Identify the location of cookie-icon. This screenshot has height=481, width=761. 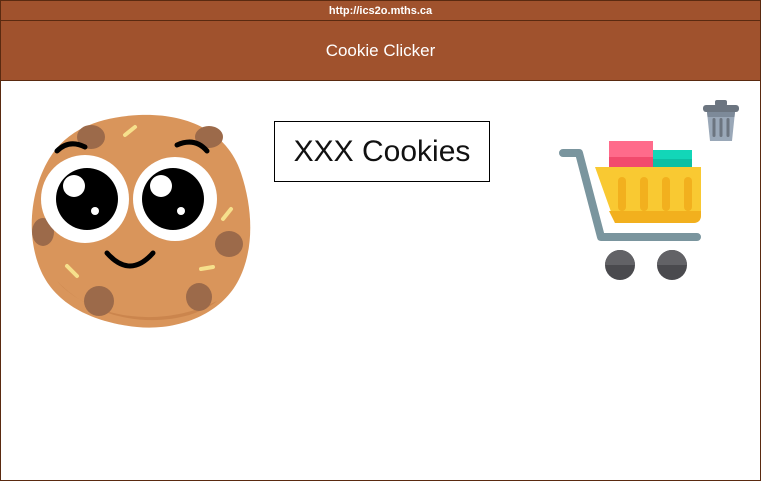
(140, 222).